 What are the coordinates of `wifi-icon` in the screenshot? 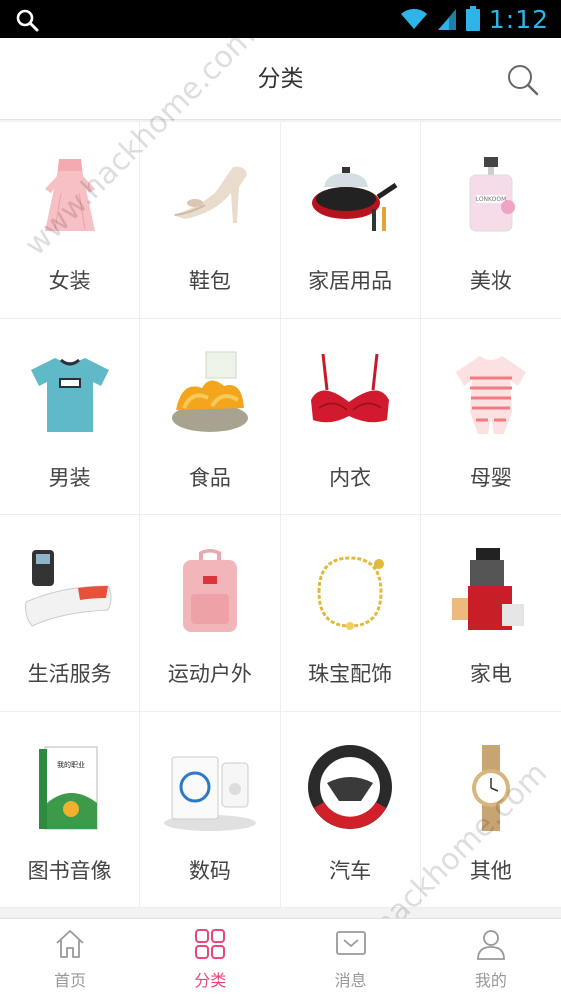 It's located at (413, 18).